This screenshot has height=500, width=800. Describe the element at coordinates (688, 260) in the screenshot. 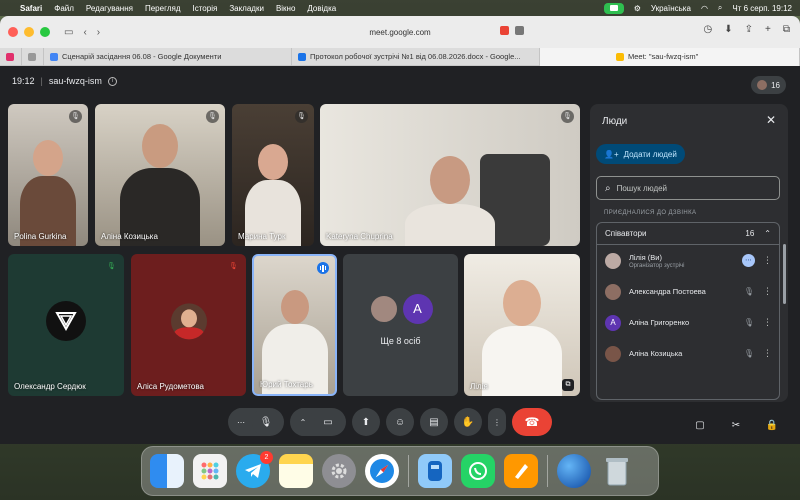

I see `participant-row: Лілія (Ви) Організатор зустрічі ⋯ ⋮` at that location.